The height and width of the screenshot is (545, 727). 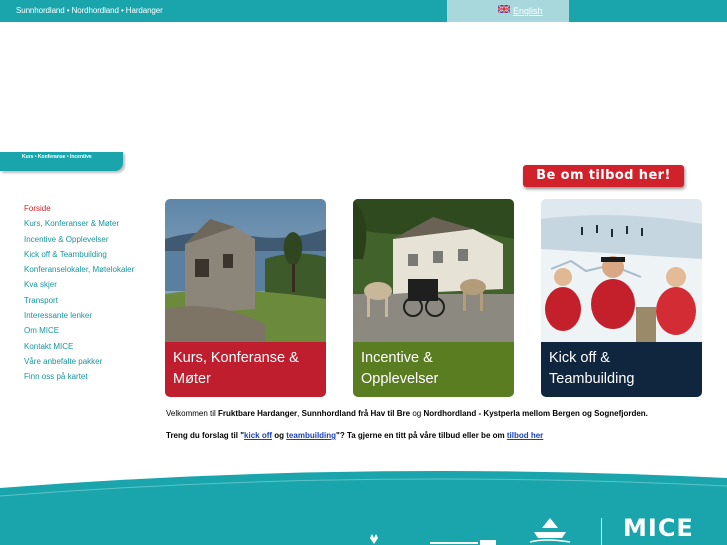 I want to click on nav-item-kva-skjer: Kva skjer, so click(x=79, y=284).